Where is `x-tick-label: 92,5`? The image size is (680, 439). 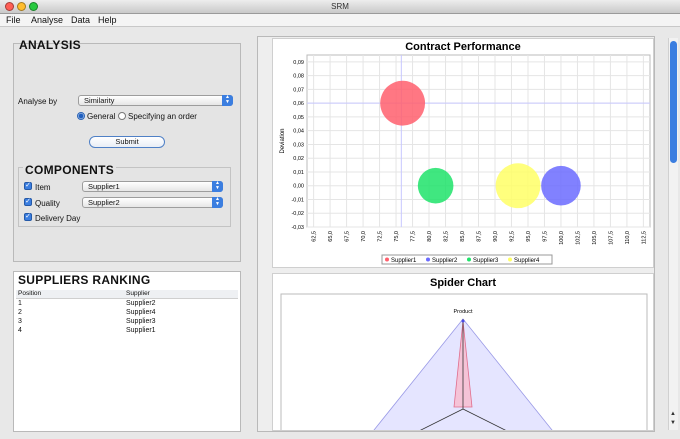 x-tick-label: 92,5 is located at coordinates (512, 236).